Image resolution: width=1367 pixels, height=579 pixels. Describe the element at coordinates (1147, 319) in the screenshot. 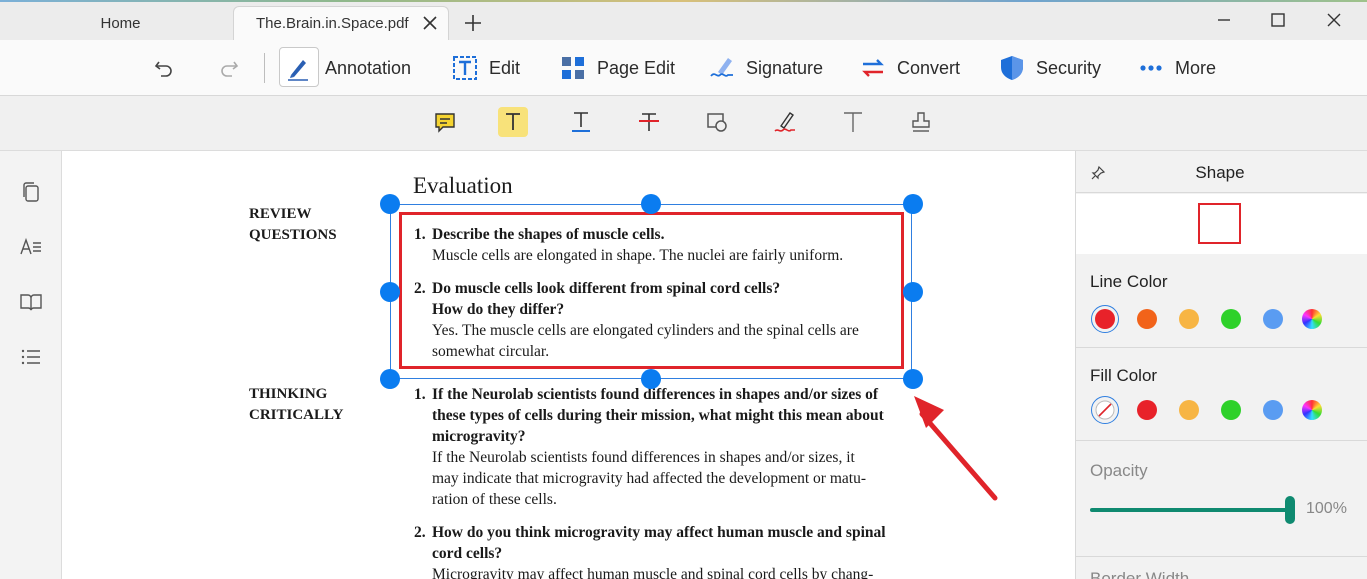

I see `line-color-orange` at that location.